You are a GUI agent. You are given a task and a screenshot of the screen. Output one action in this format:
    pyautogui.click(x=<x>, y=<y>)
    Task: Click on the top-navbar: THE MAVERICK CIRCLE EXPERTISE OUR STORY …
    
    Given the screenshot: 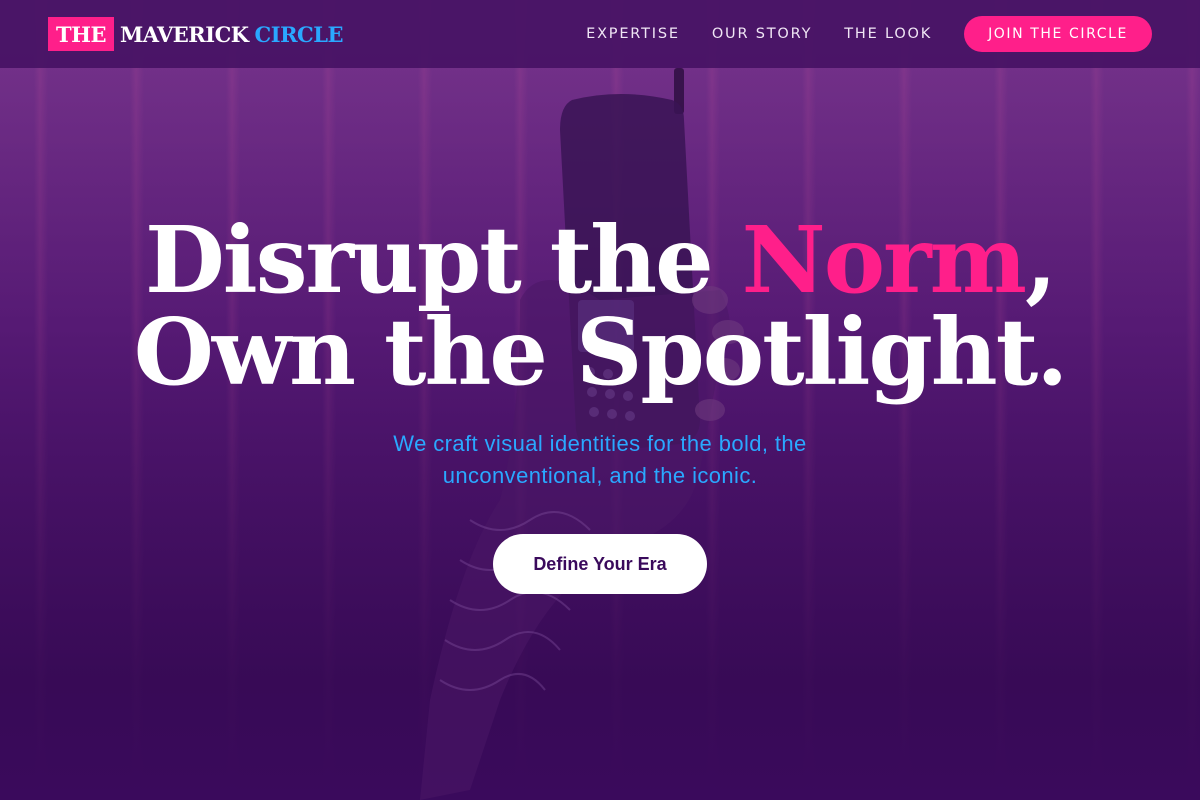 What is the action you would take?
    pyautogui.click(x=600, y=34)
    